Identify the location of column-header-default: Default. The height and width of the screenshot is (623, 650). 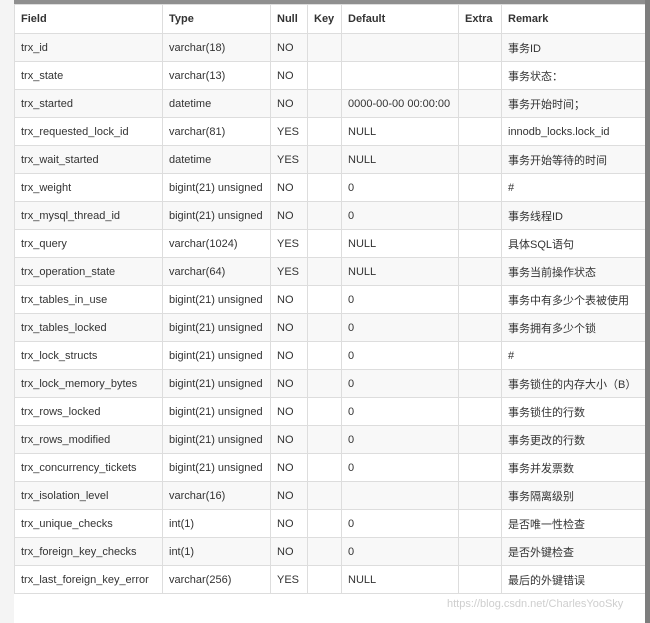
(400, 19).